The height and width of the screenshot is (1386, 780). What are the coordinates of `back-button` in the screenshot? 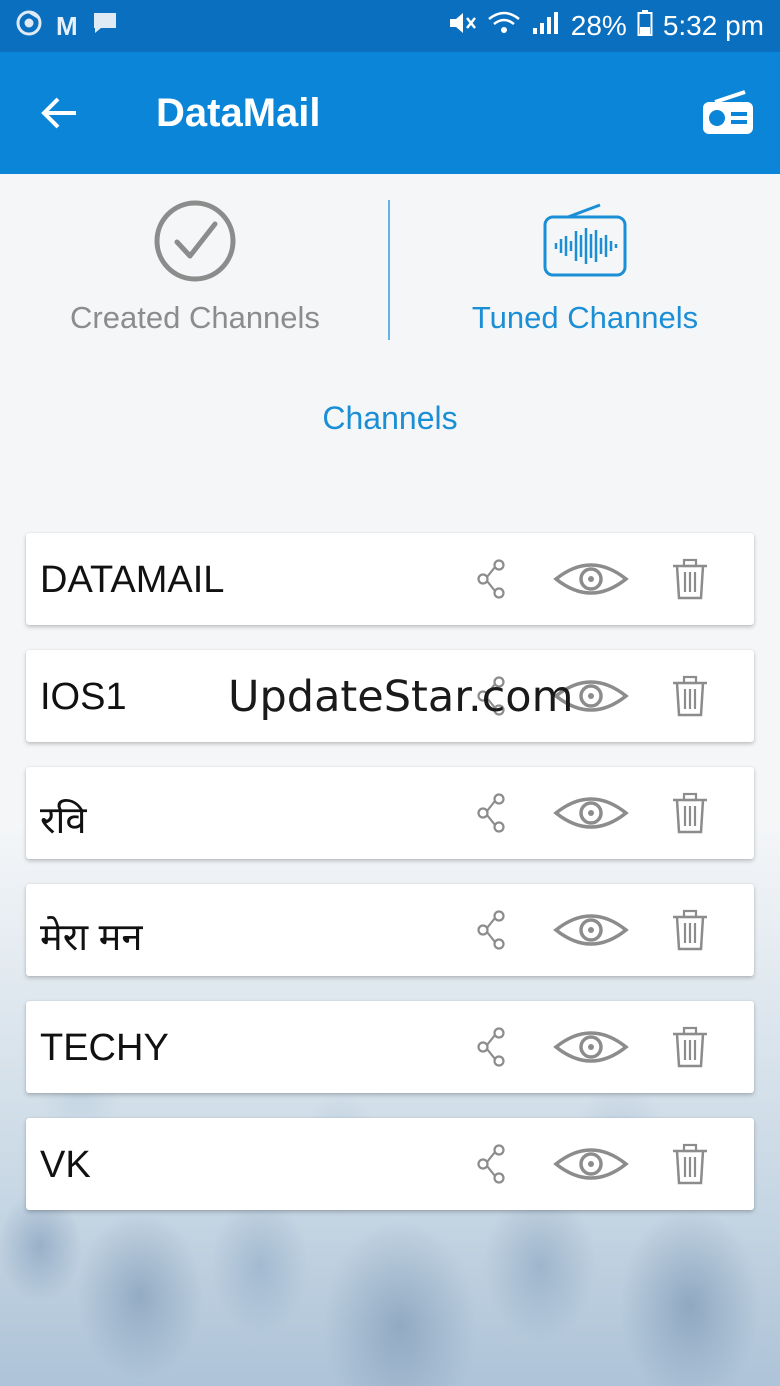 It's located at (60, 113).